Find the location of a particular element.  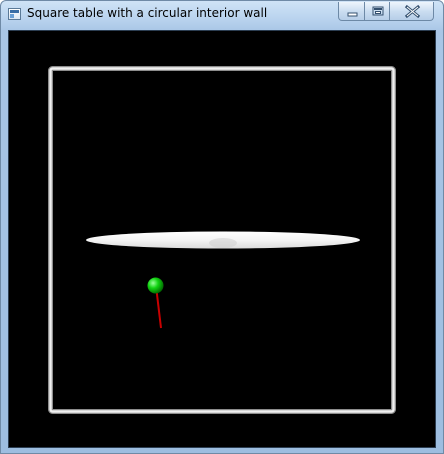

restore-icon is located at coordinates (378, 11).